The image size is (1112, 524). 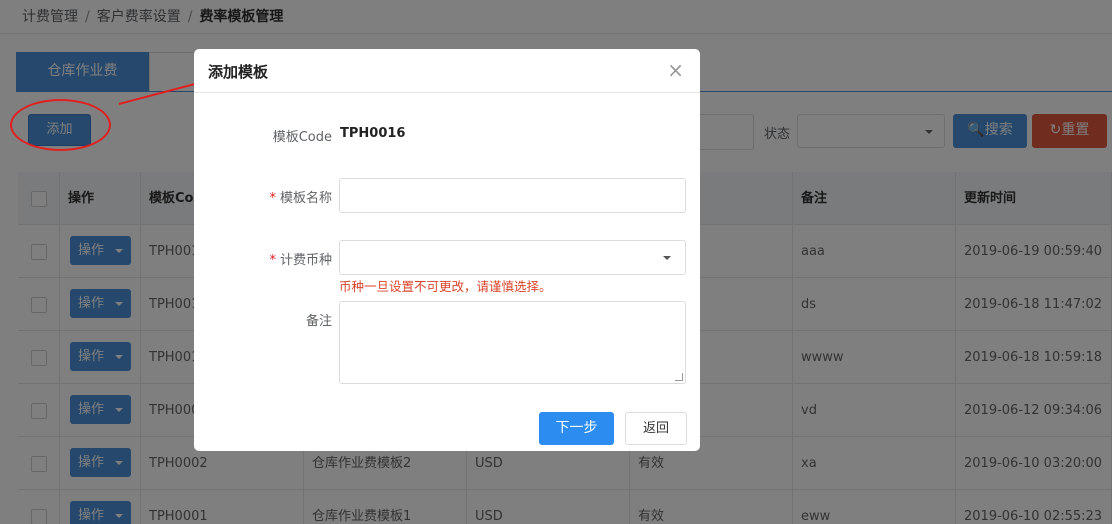 What do you see at coordinates (318, 321) in the screenshot?
I see `remark-label: 备注` at bounding box center [318, 321].